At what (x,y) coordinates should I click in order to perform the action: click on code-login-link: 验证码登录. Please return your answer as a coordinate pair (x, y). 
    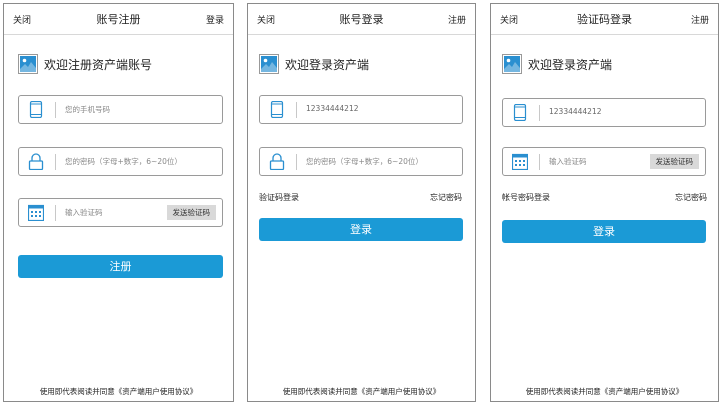
    Looking at the image, I should click on (279, 197).